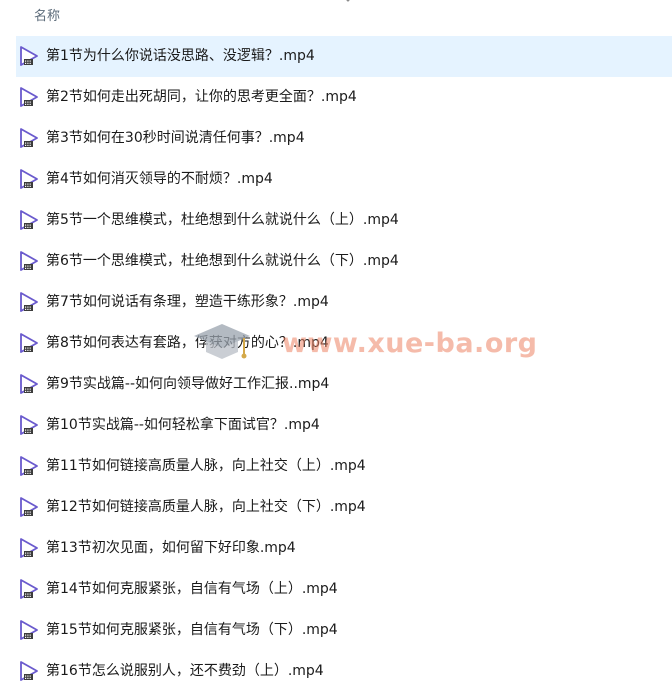  Describe the element at coordinates (47, 14) in the screenshot. I see `name-column-header: 名称` at that location.